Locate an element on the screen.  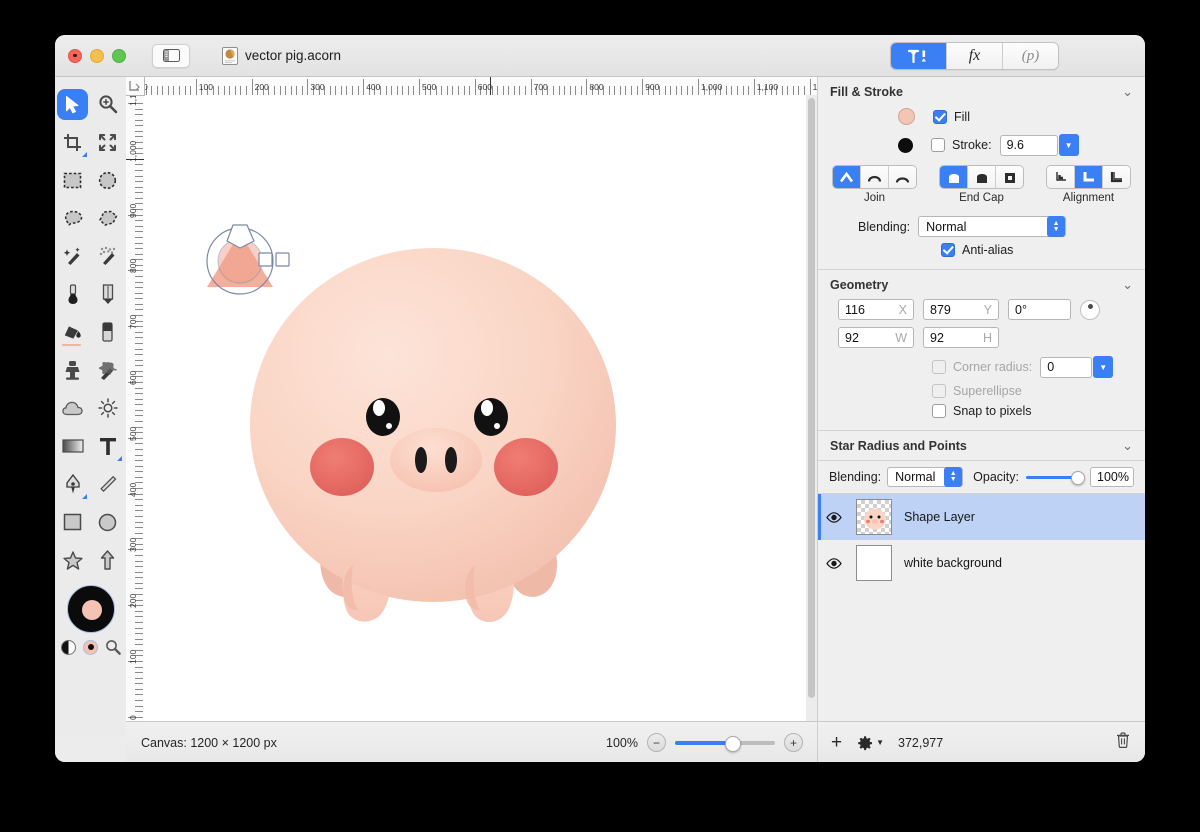
join-bevel-button is located at coordinates (902, 177).